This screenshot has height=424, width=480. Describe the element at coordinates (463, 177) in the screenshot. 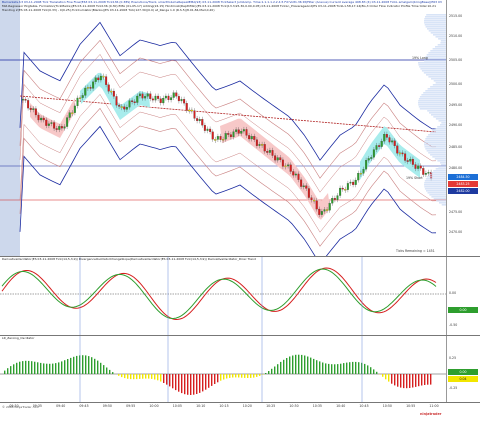

I see `price-badge-bid: 2484.50` at that location.